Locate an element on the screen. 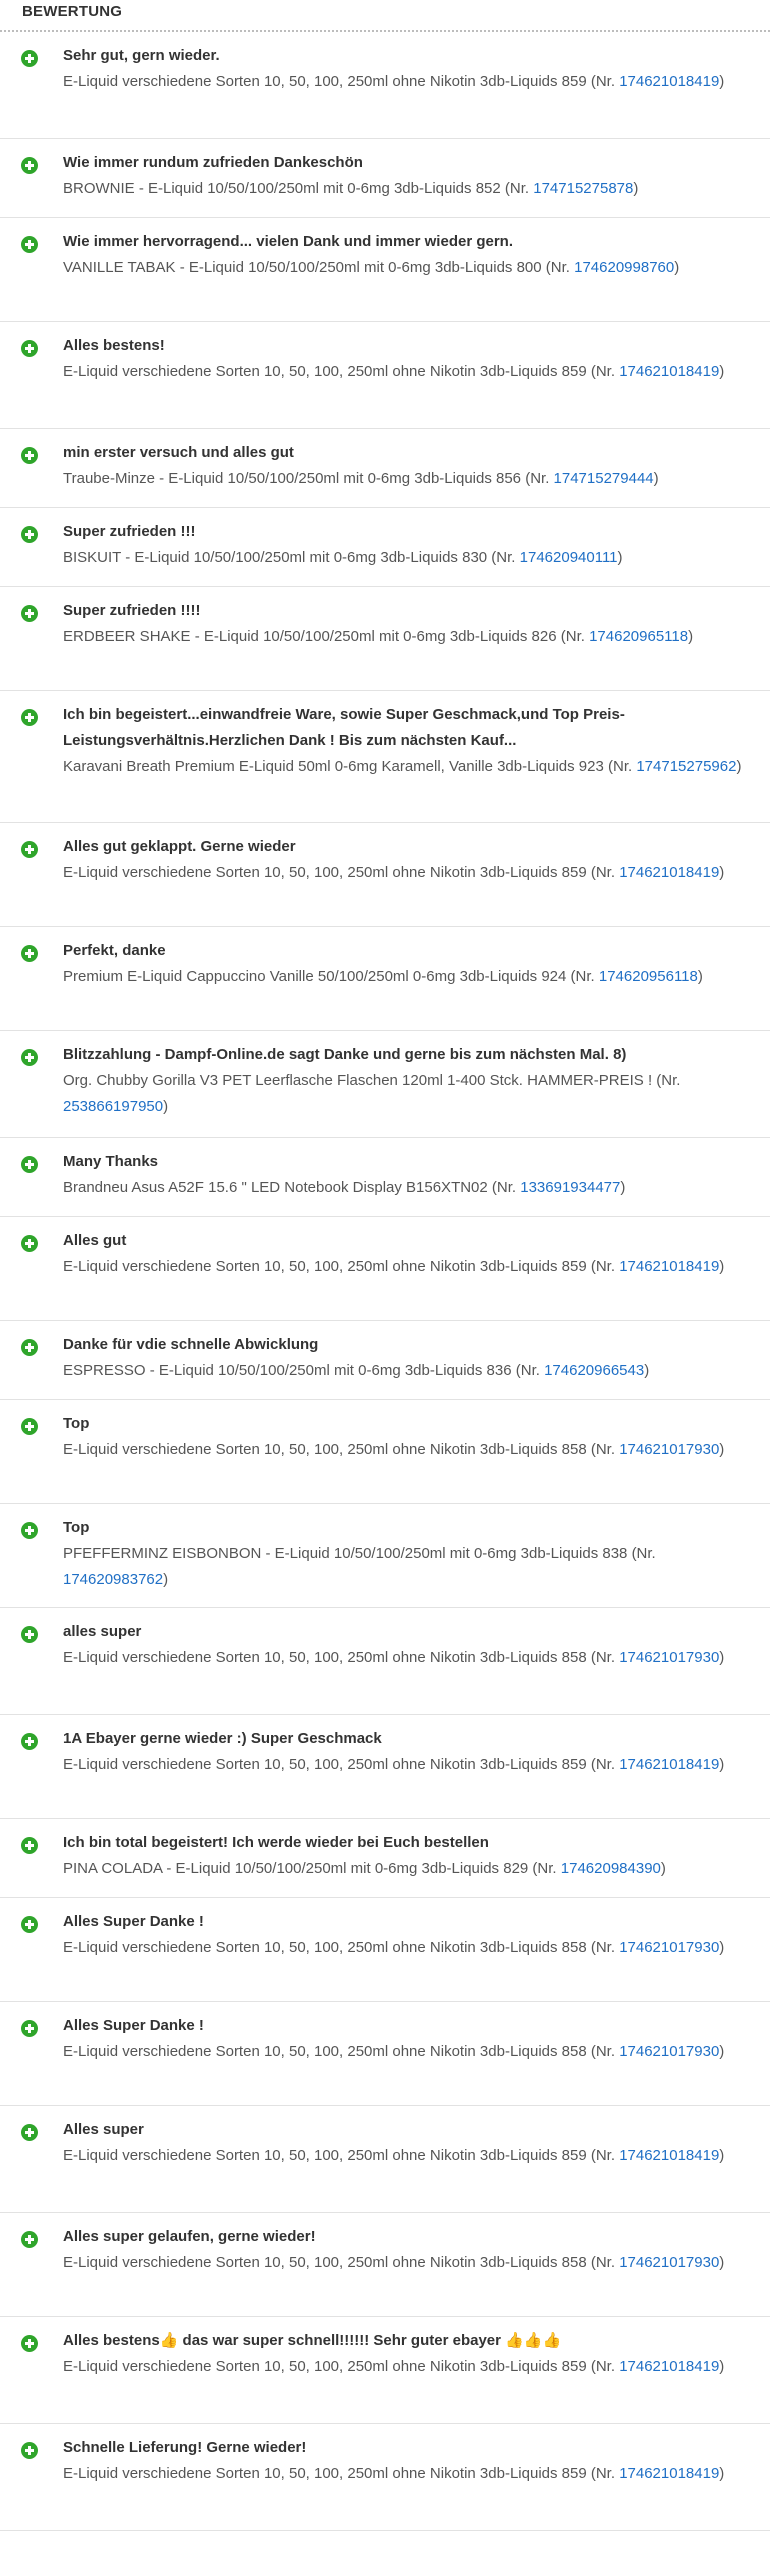  feedback-comment: Wie immer rundum zufrieden Dankeschön is located at coordinates (213, 162).